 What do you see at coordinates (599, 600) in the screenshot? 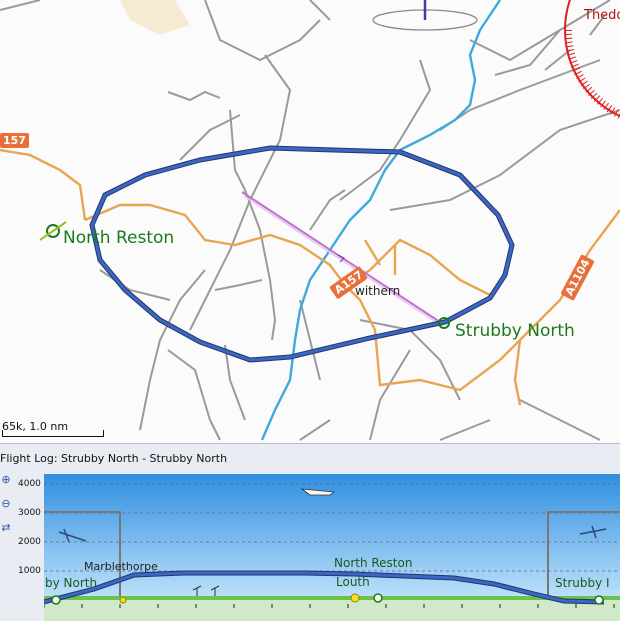
I see `profile-waypoint-finish` at bounding box center [599, 600].